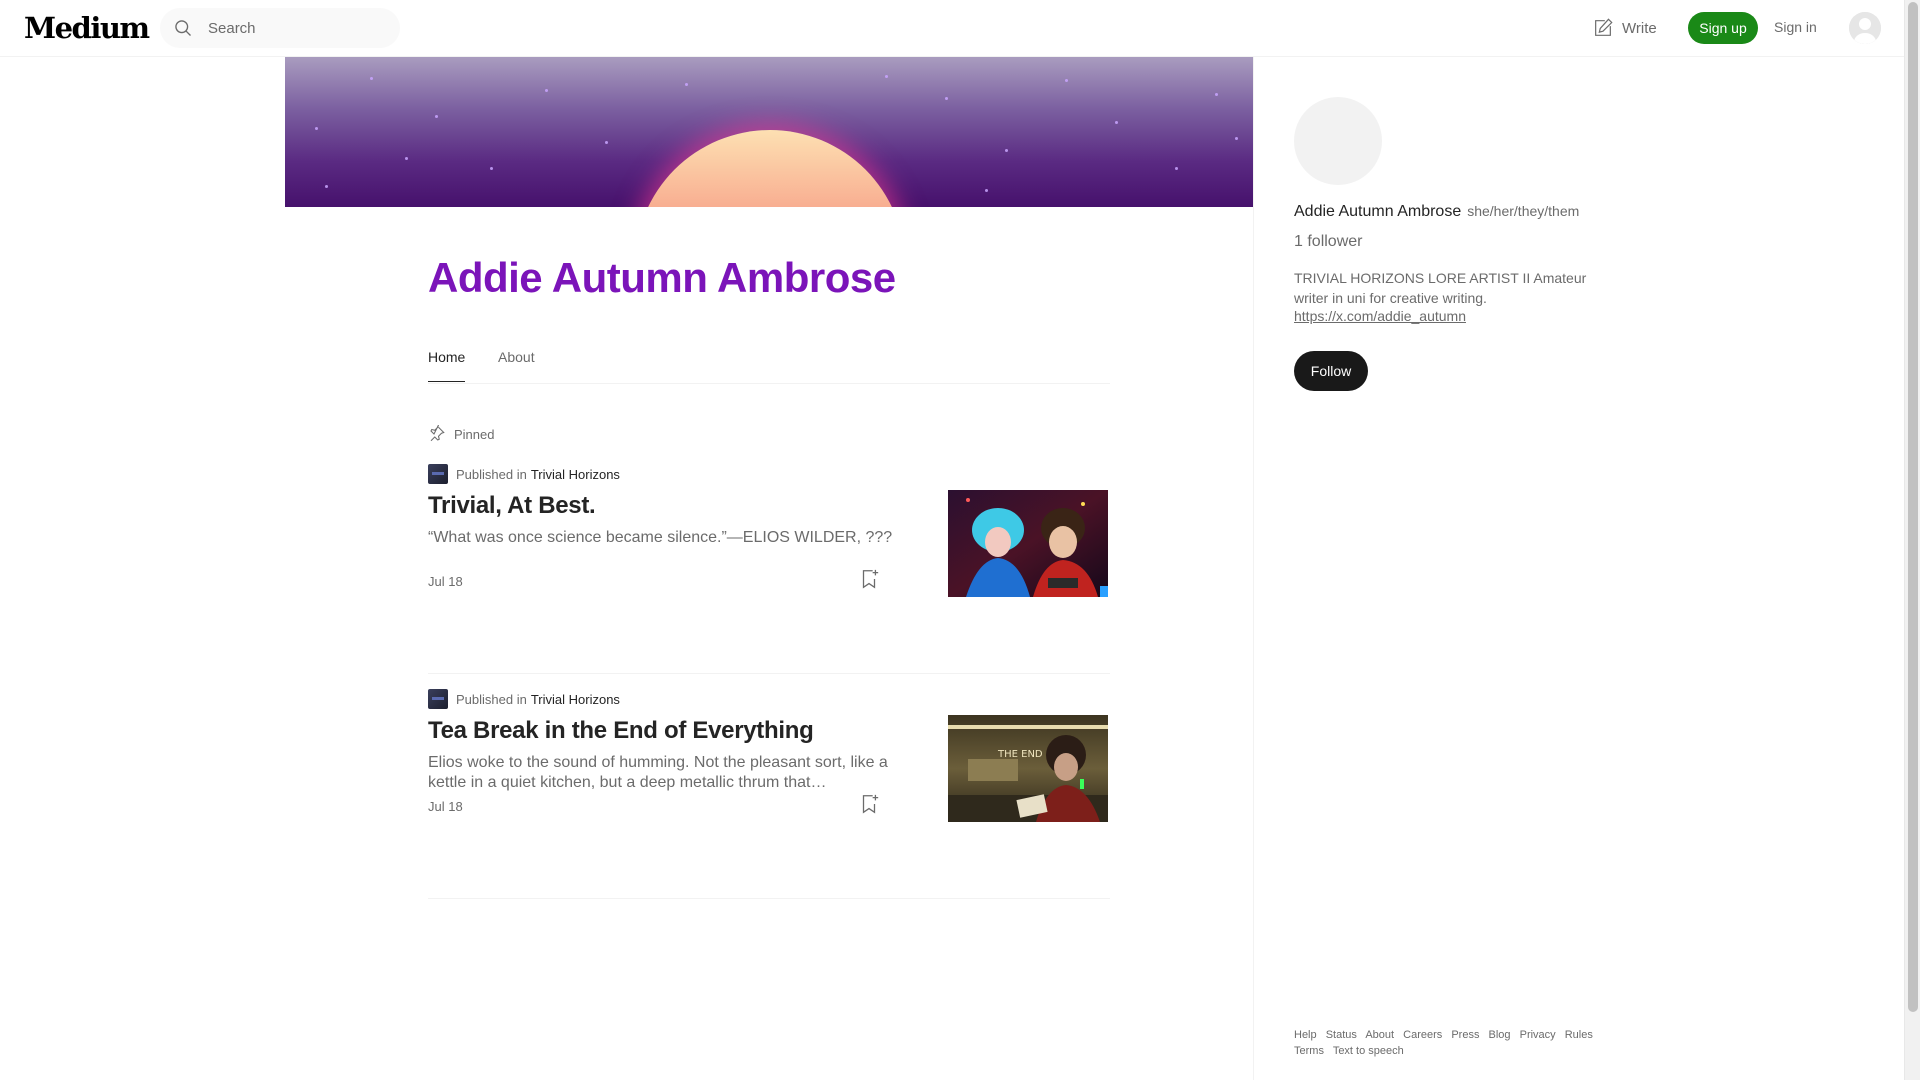  I want to click on sign-up-button: Sign up, so click(1723, 28).